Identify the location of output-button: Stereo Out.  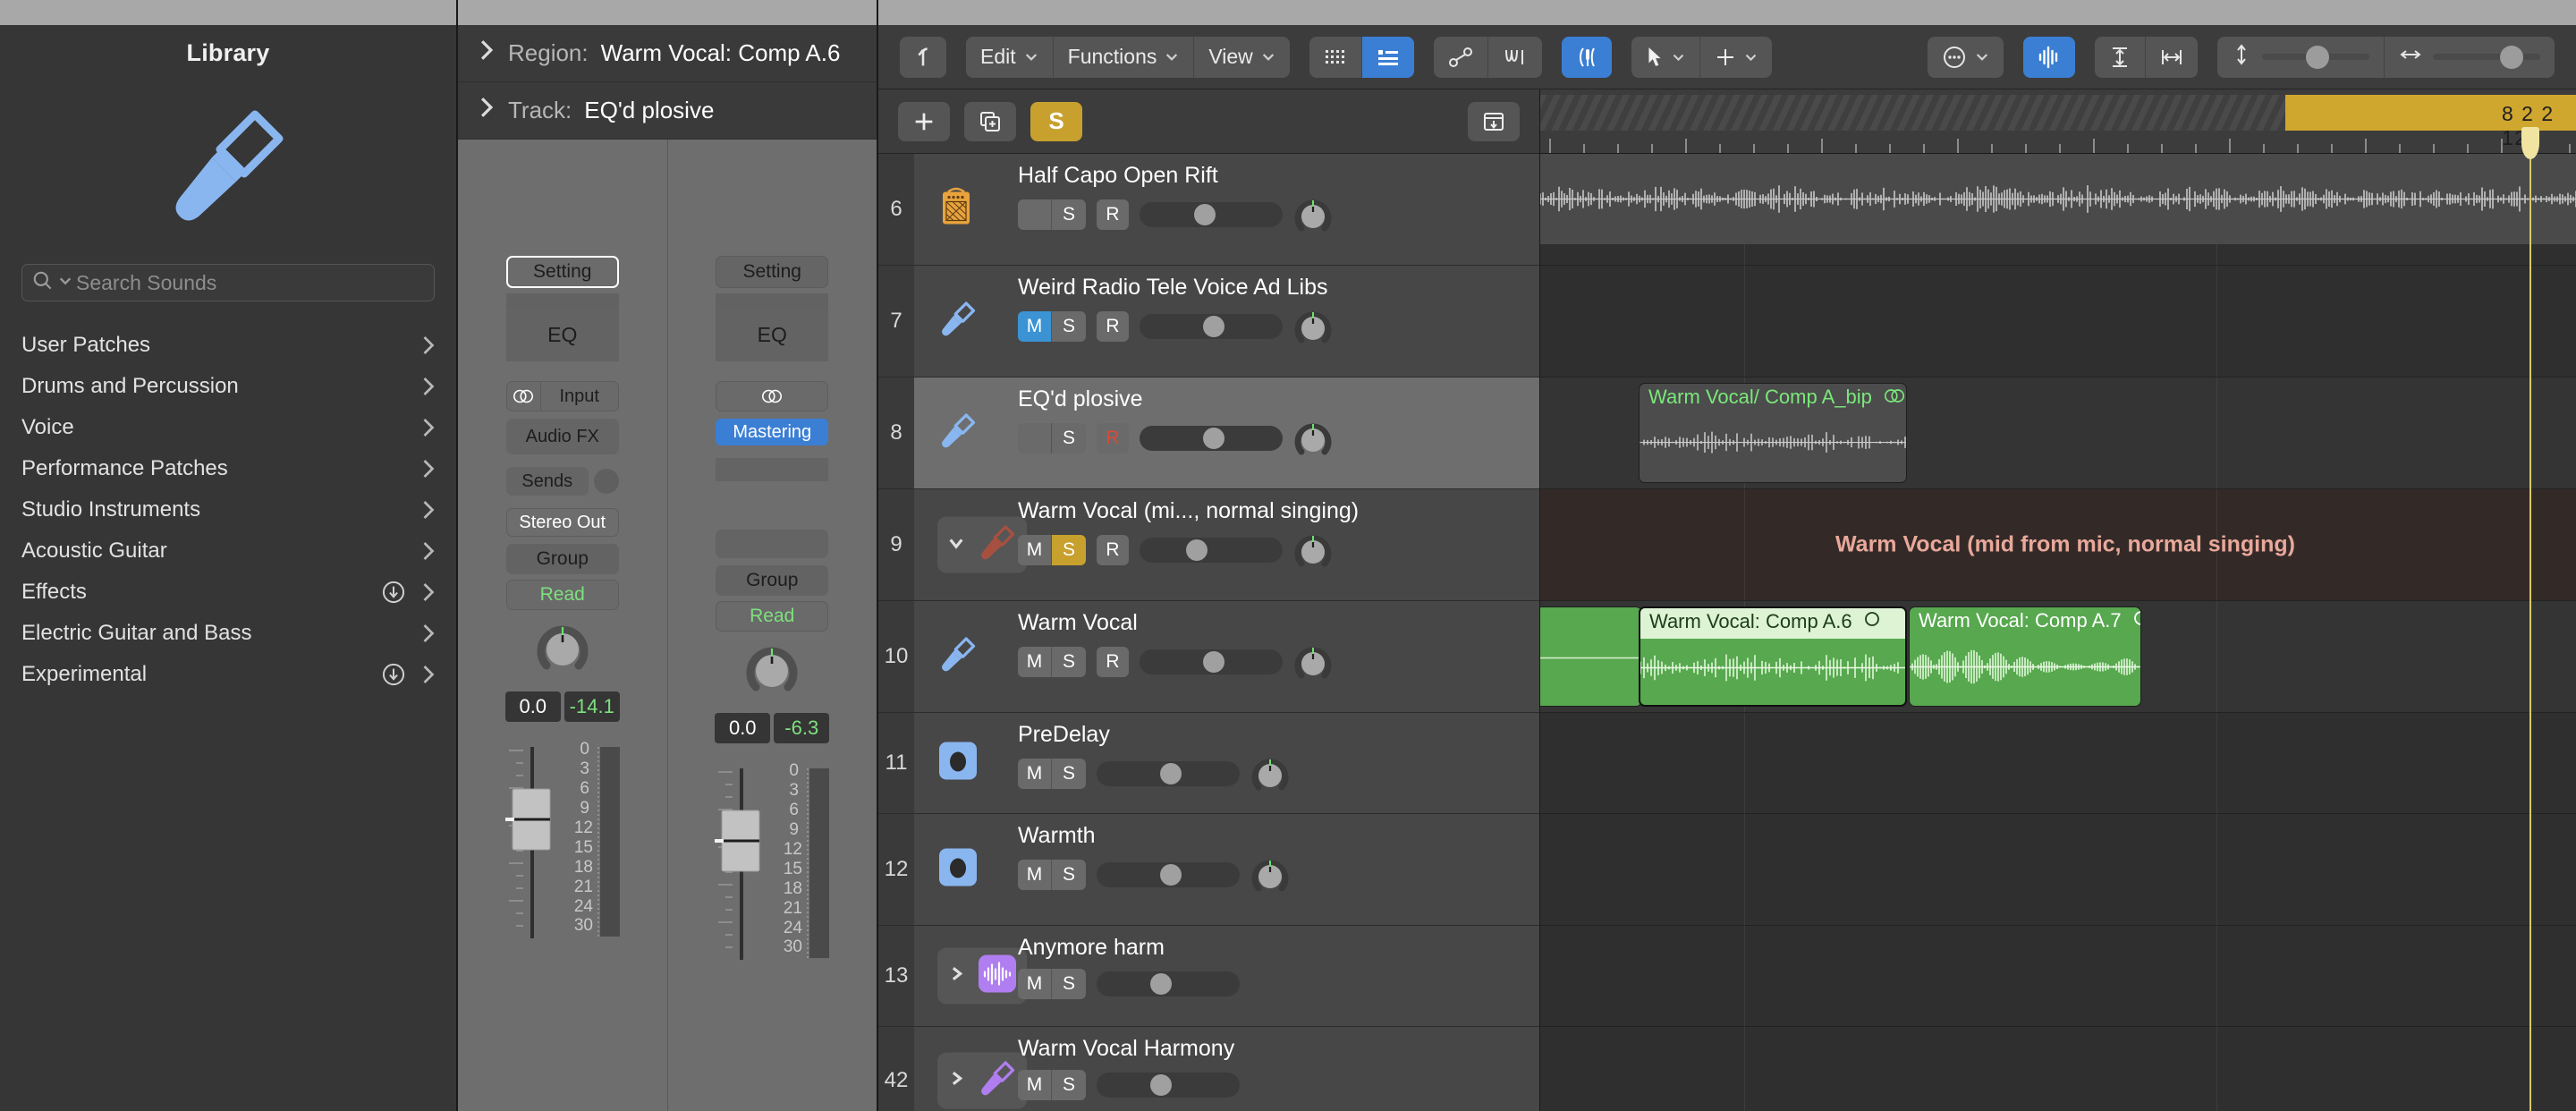
(562, 522).